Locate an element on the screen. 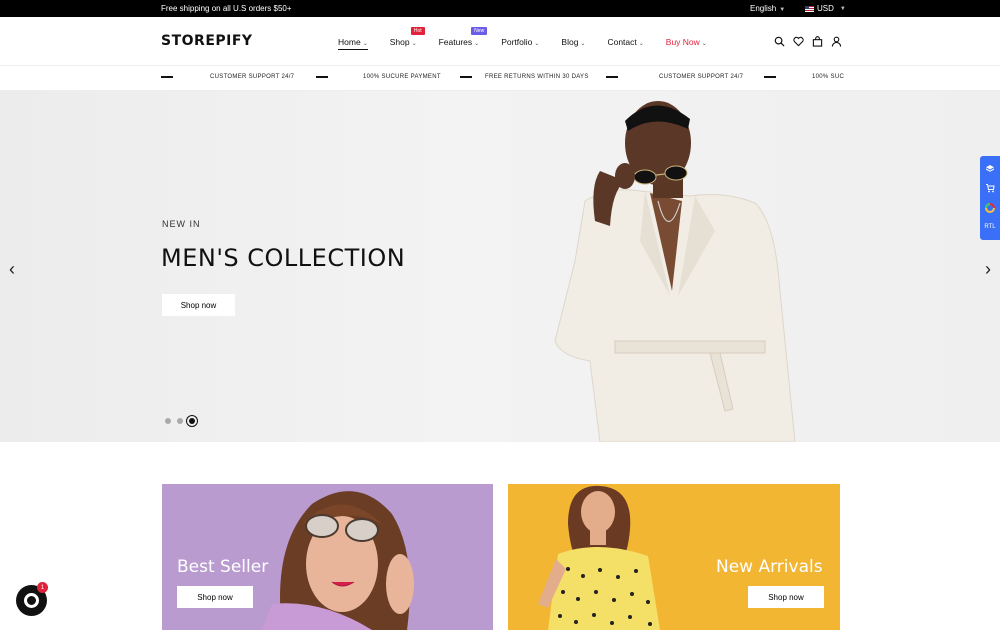 The height and width of the screenshot is (630, 1000). nav-features: Features ⌄ New is located at coordinates (463, 38).